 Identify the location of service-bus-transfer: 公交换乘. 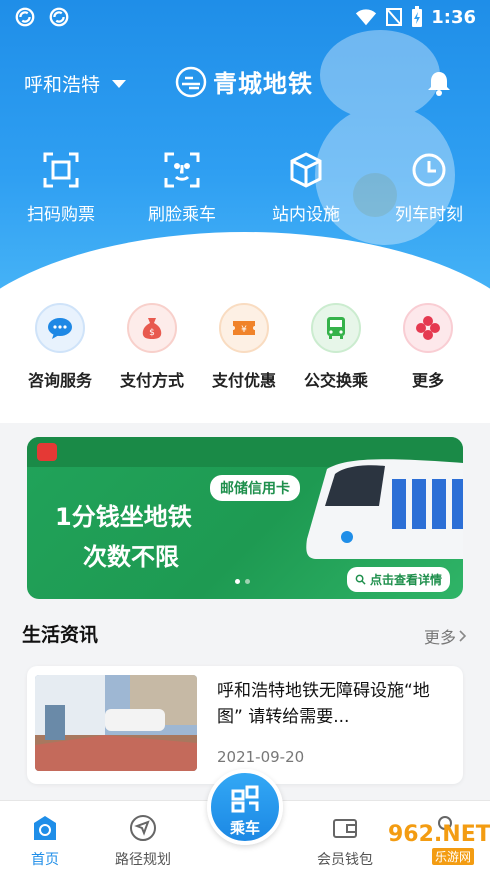
(336, 347).